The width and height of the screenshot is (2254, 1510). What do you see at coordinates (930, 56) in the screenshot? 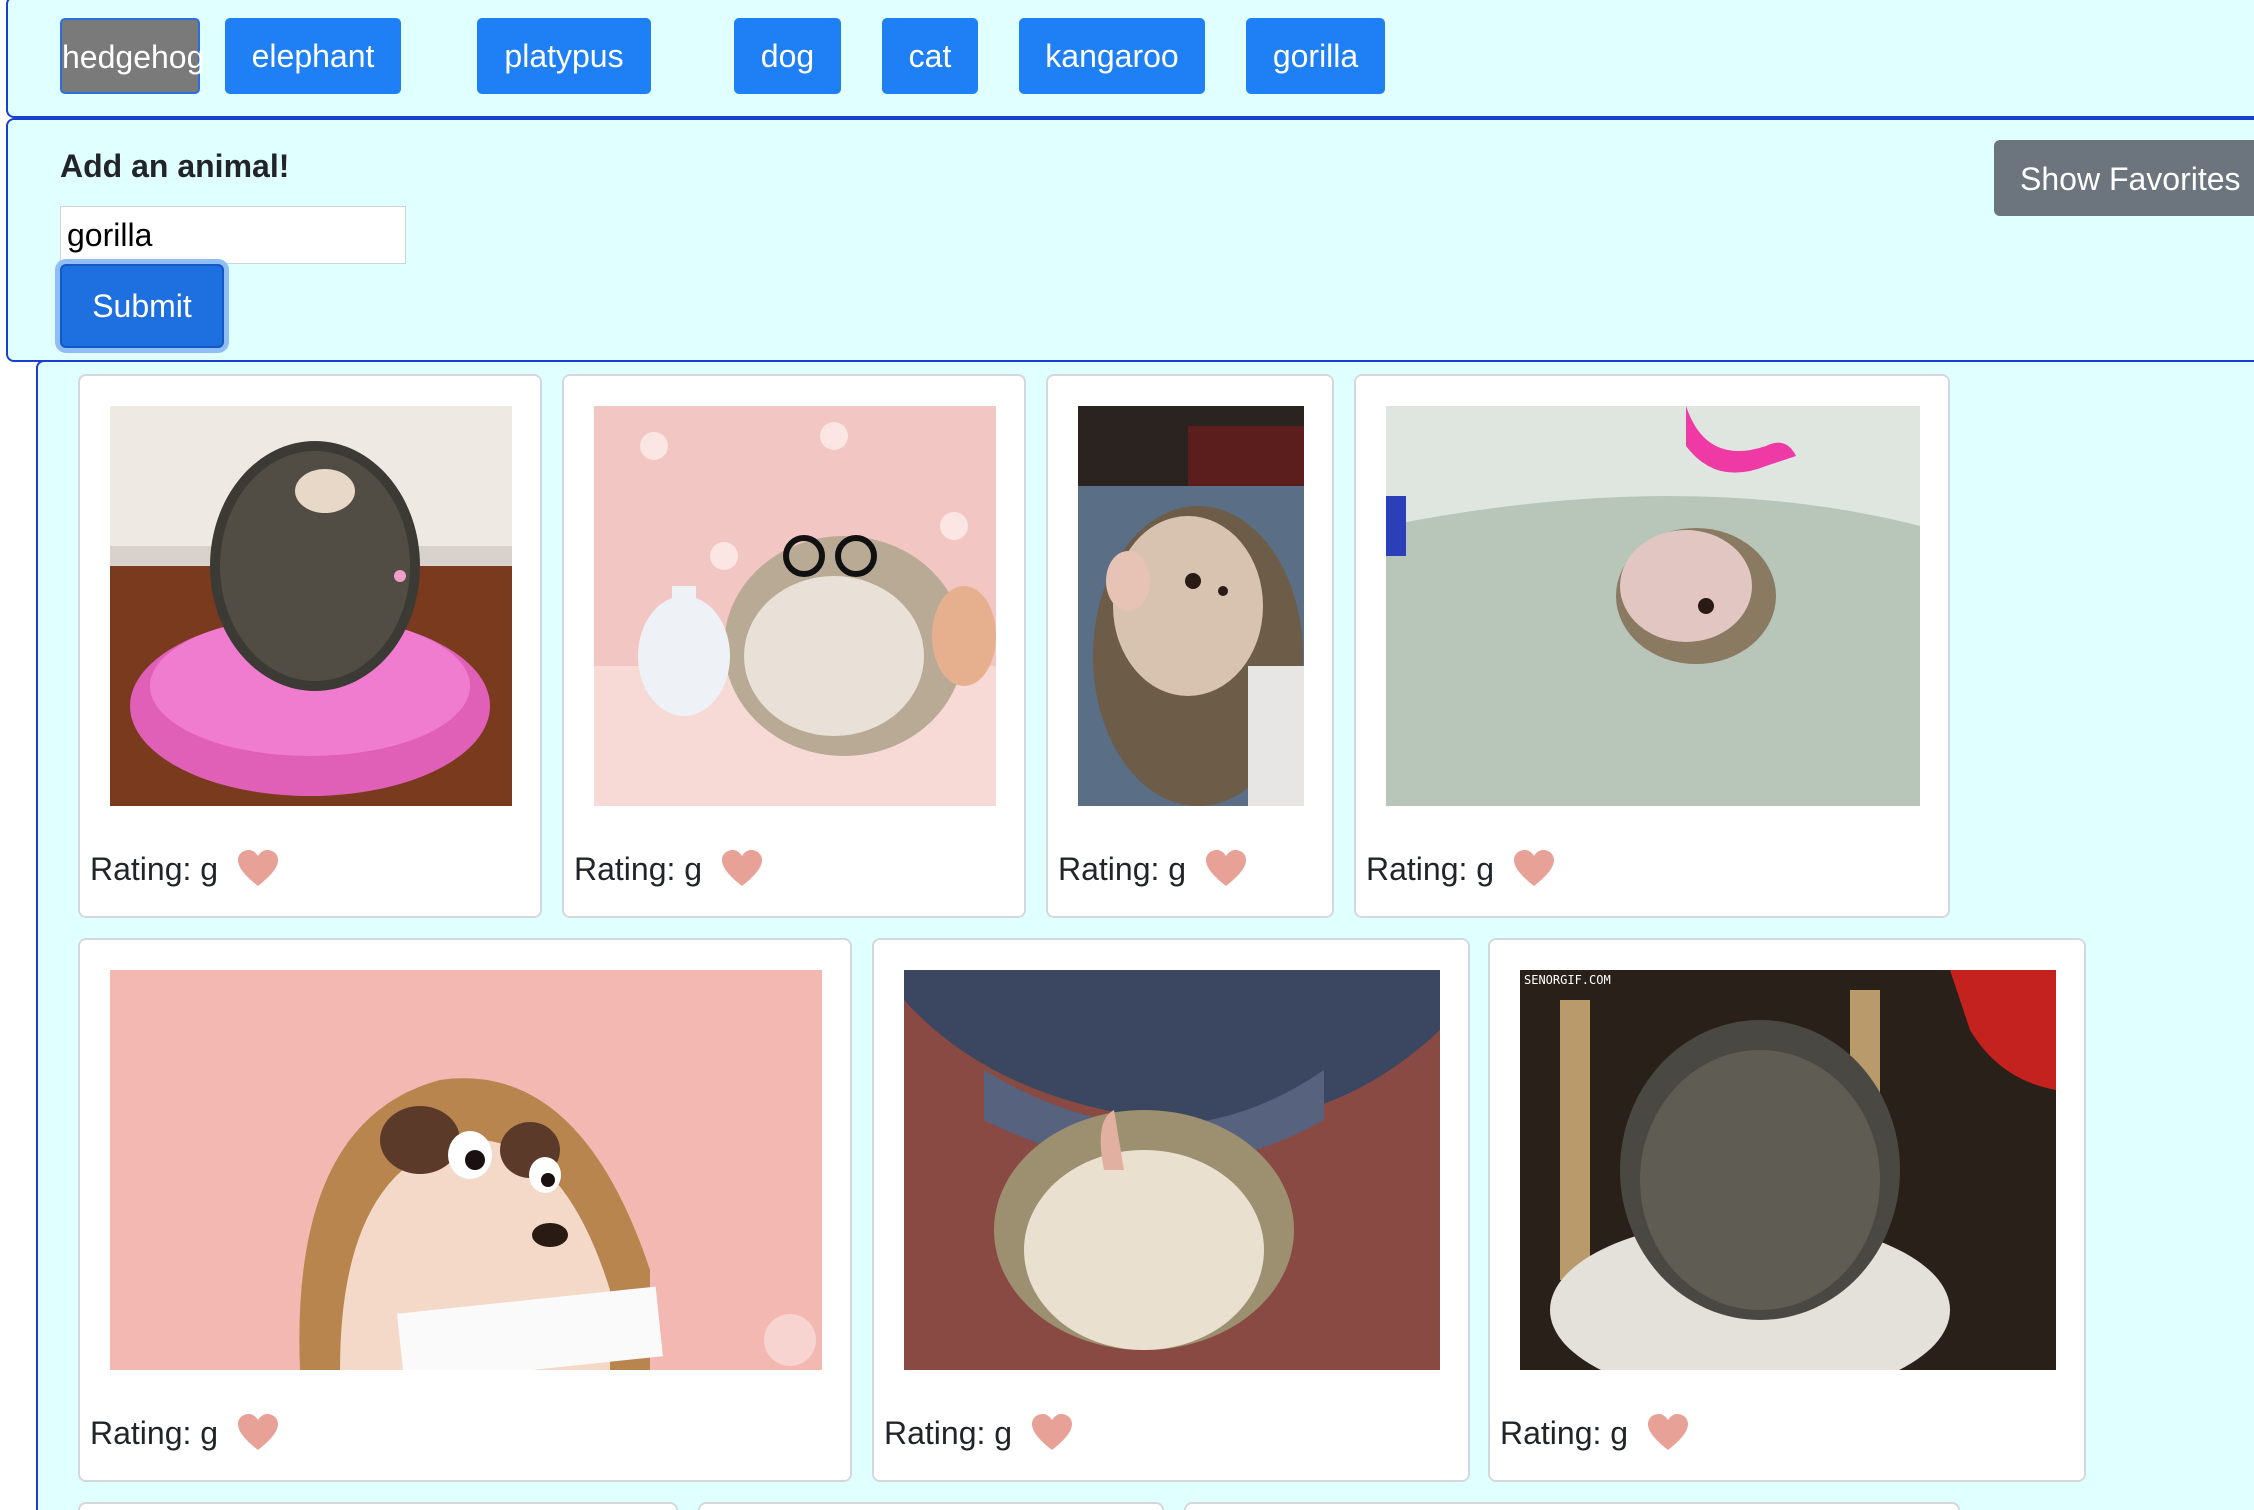
I see `animal-button-cat: cat` at bounding box center [930, 56].